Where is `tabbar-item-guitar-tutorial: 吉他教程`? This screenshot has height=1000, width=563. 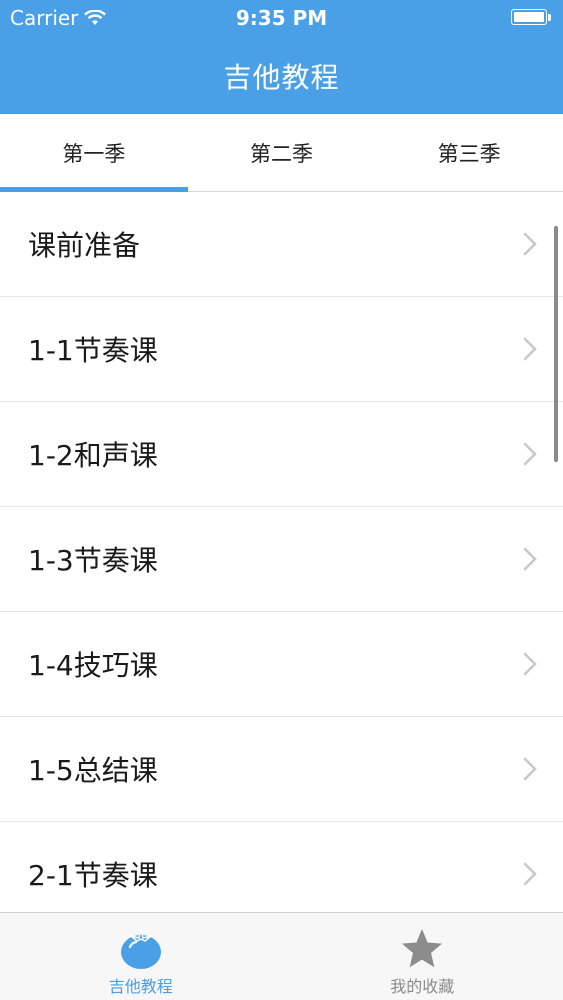
tabbar-item-guitar-tutorial: 吉他教程 is located at coordinates (141, 956).